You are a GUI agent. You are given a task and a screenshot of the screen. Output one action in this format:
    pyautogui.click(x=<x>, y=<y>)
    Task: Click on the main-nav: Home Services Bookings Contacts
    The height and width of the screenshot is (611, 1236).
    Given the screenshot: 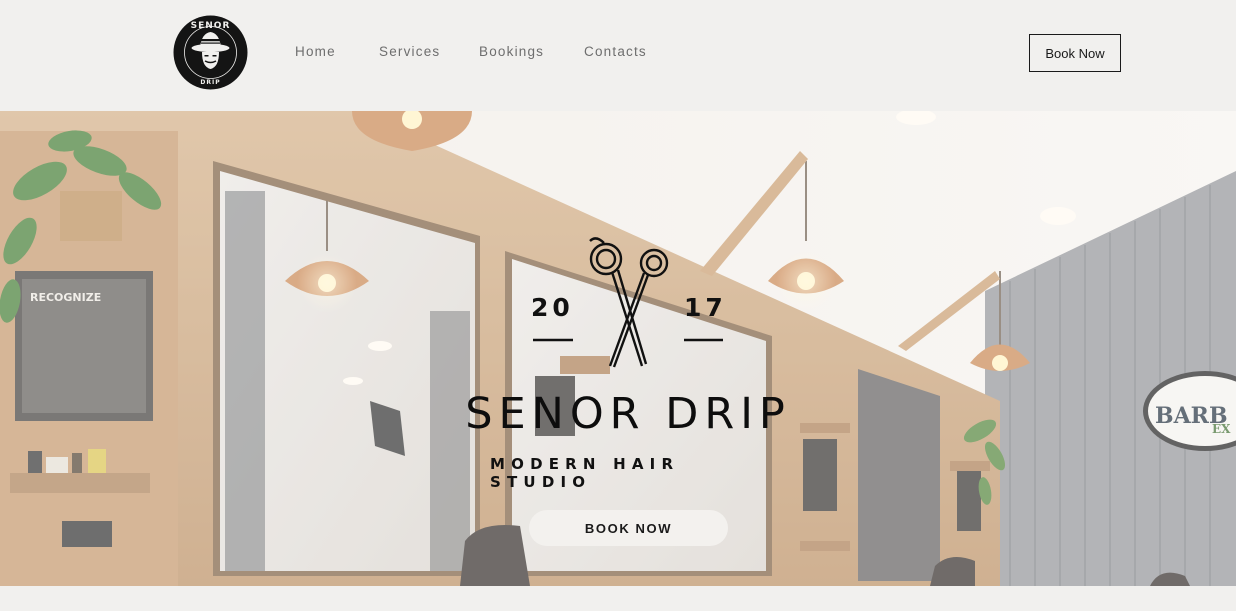 What is the action you would take?
    pyautogui.click(x=471, y=51)
    